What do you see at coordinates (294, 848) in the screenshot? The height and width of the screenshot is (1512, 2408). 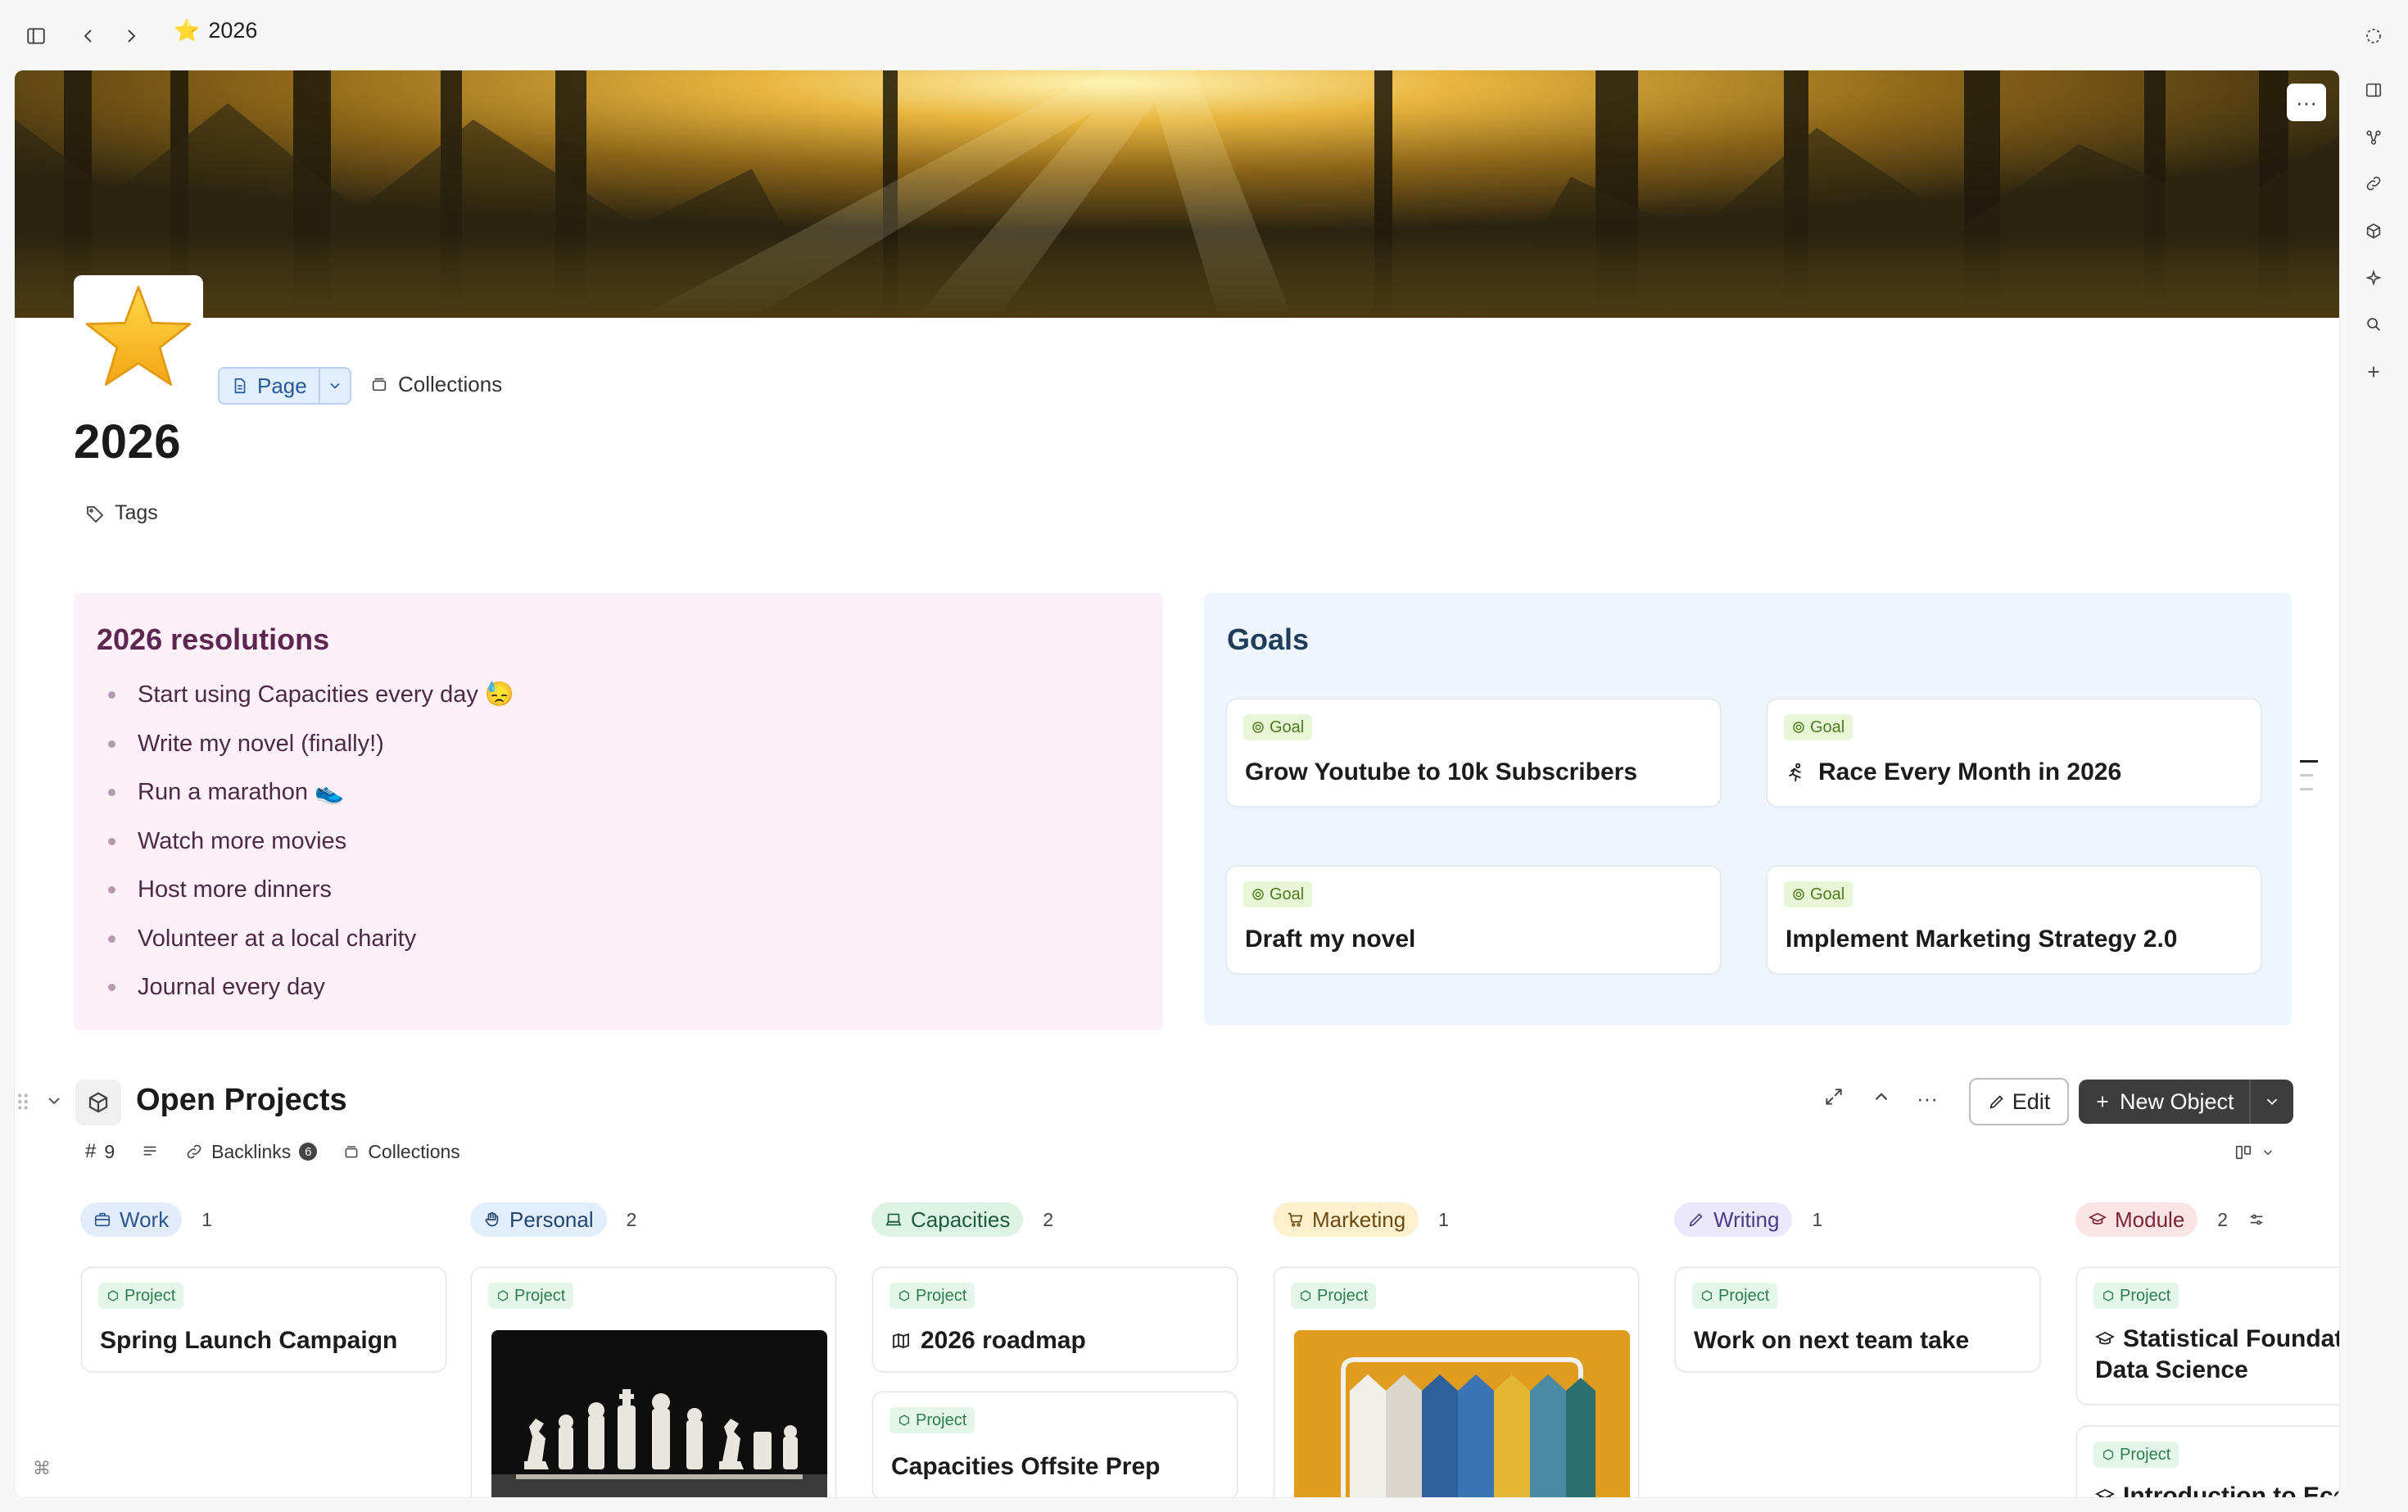 I see `list-item: Watch more movies` at bounding box center [294, 848].